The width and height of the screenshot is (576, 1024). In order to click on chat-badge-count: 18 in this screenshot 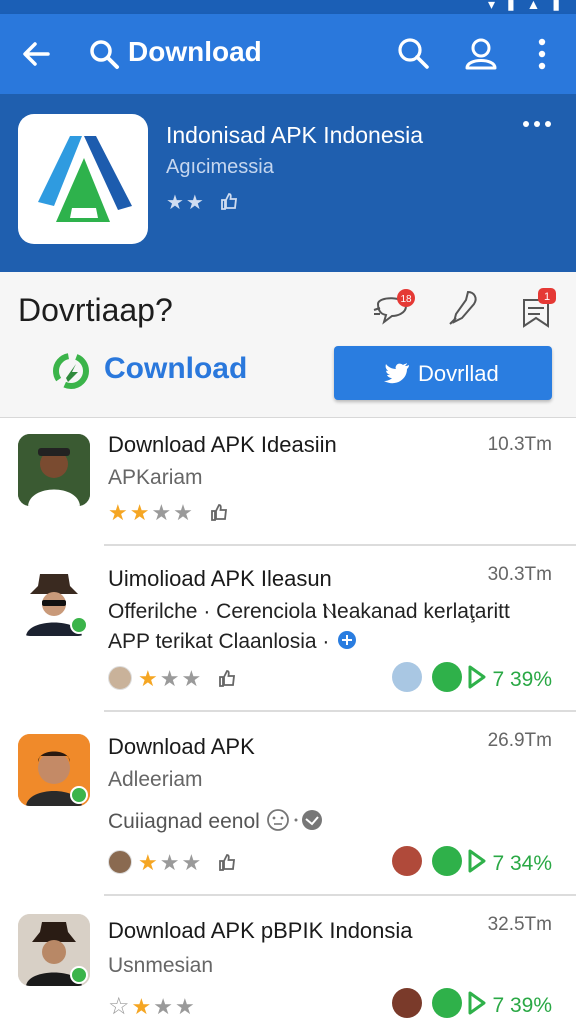, I will do `click(406, 299)`.